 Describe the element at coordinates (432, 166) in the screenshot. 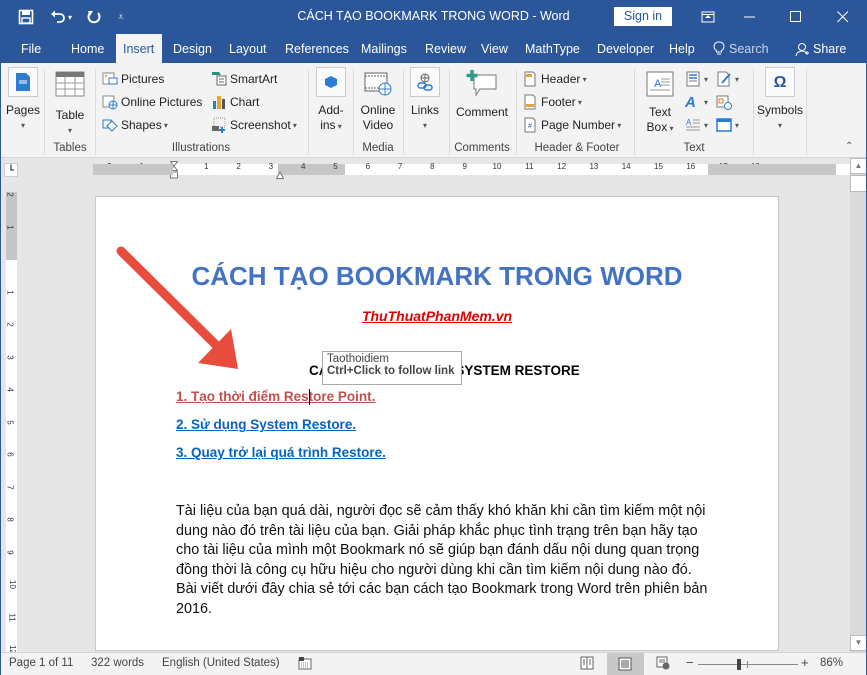

I see `ruler-tick-label: 8` at that location.